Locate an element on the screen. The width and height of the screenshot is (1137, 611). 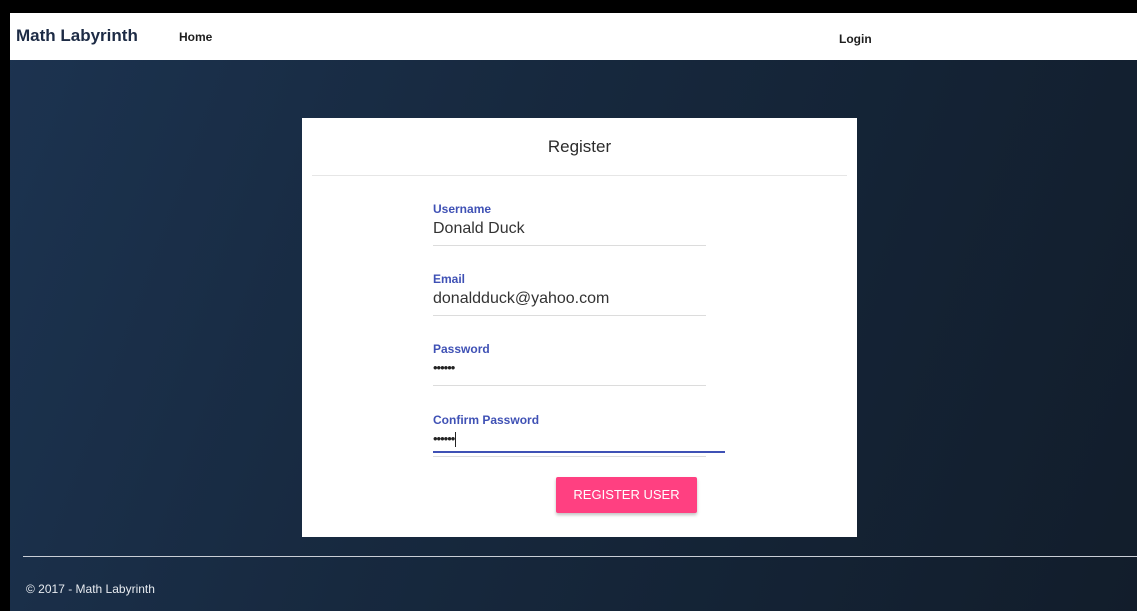
confirm-password-underline is located at coordinates (579, 452).